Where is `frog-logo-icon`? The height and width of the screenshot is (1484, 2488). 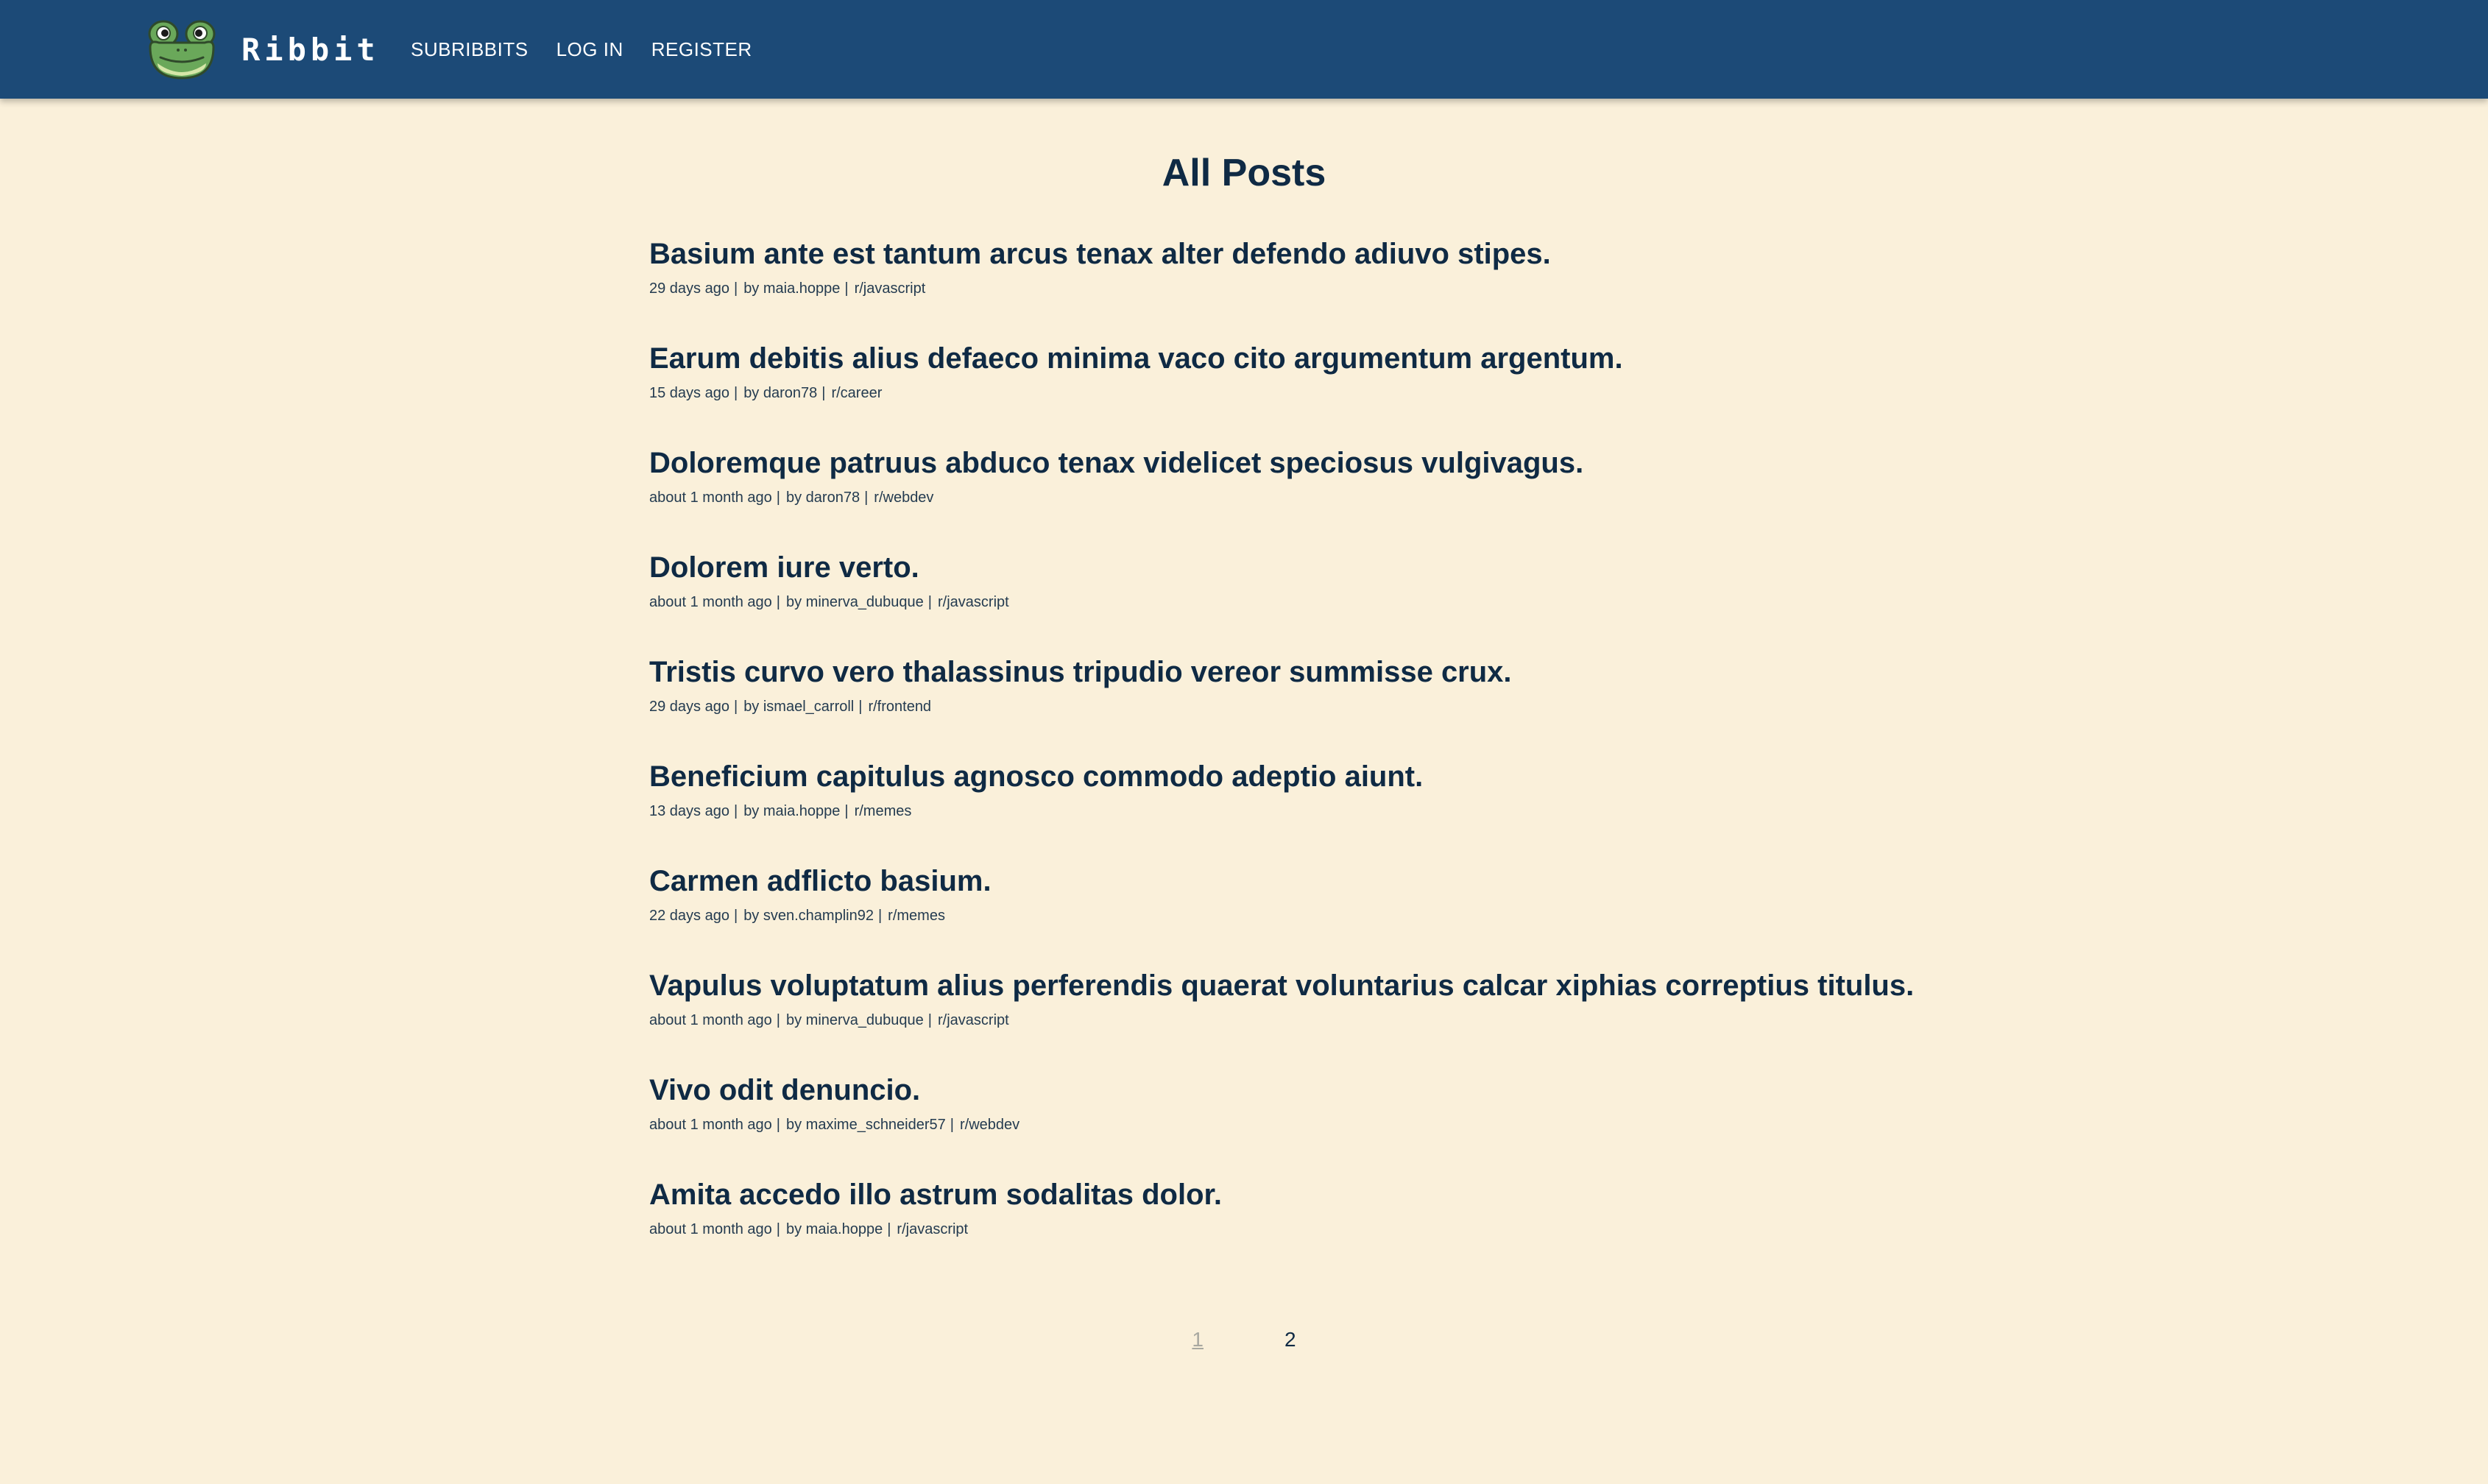 frog-logo-icon is located at coordinates (182, 50).